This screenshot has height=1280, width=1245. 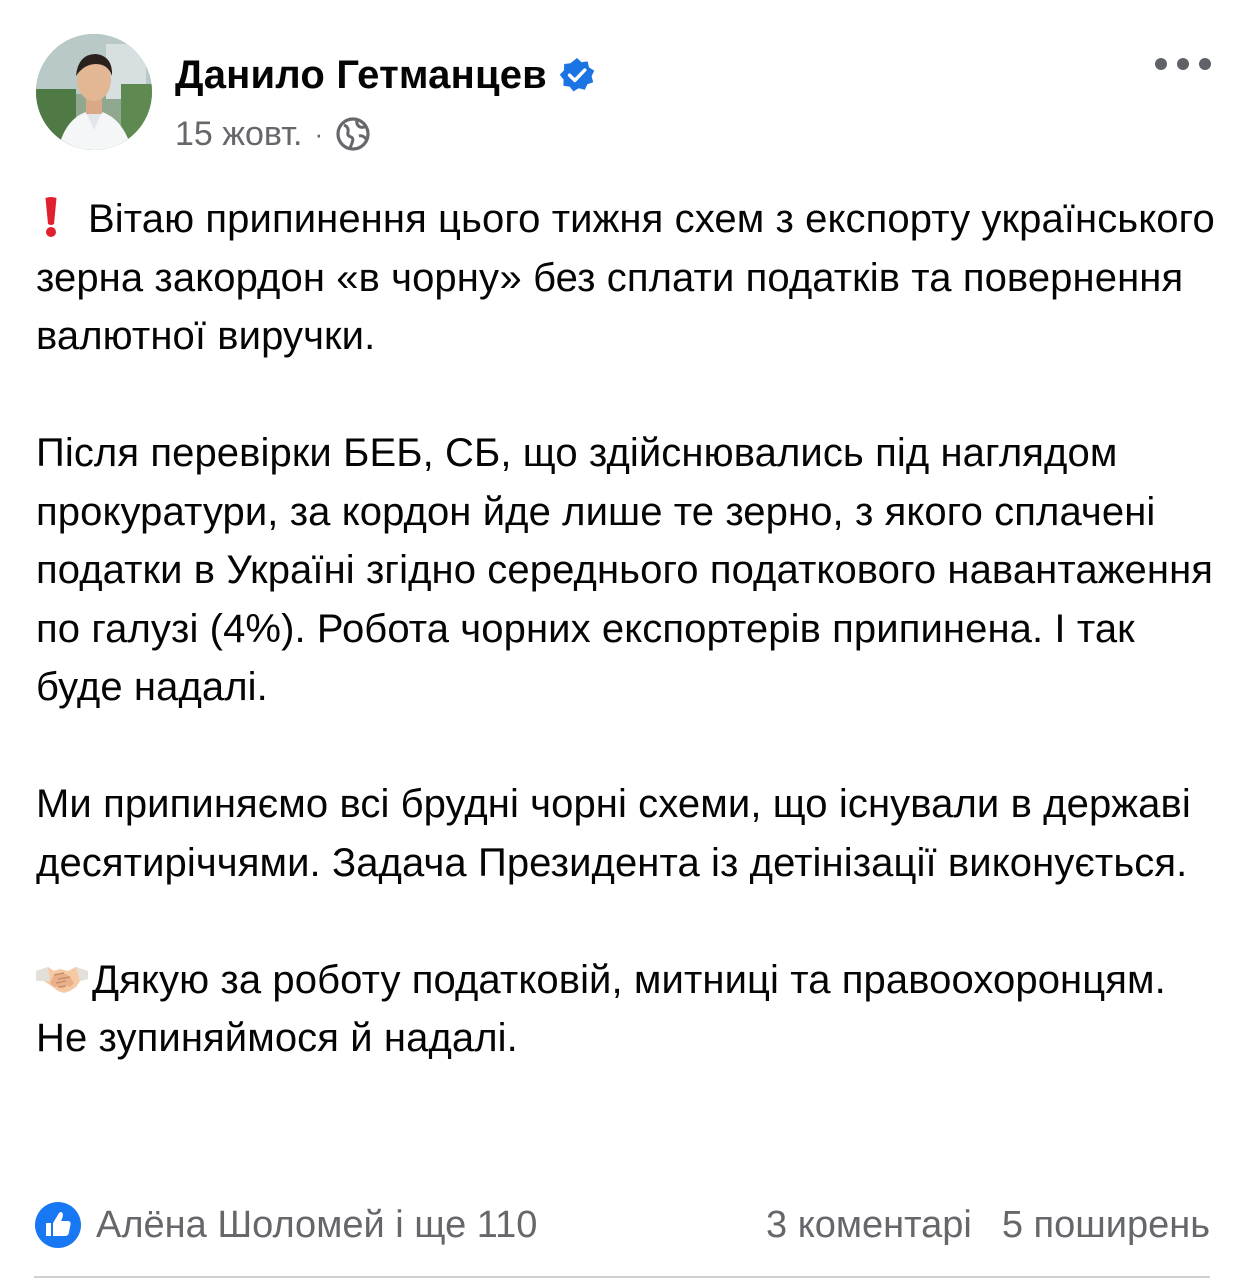 What do you see at coordinates (58, 1225) in the screenshot?
I see `like-icon` at bounding box center [58, 1225].